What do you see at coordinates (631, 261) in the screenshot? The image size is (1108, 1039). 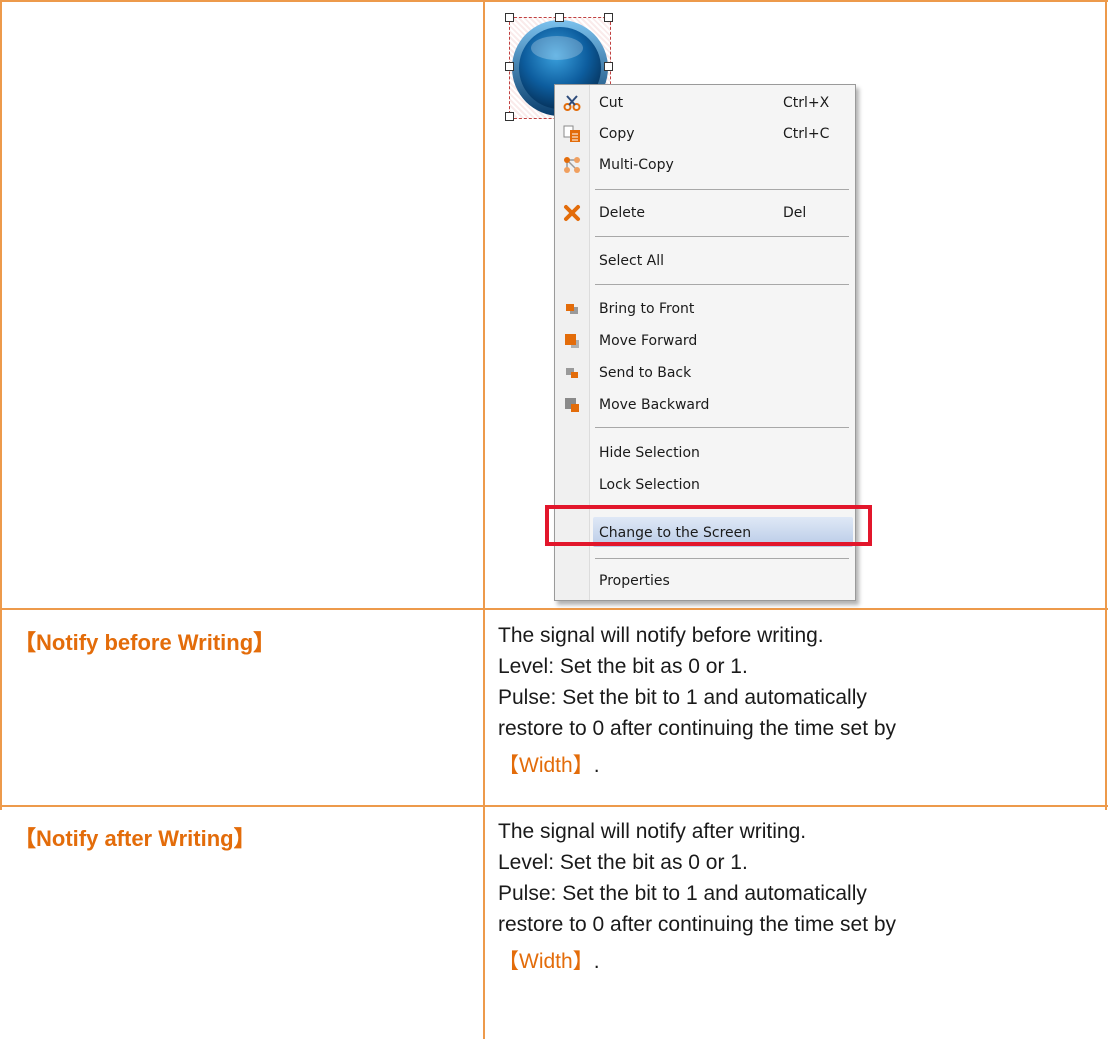 I see `menu-item-label: Select All` at bounding box center [631, 261].